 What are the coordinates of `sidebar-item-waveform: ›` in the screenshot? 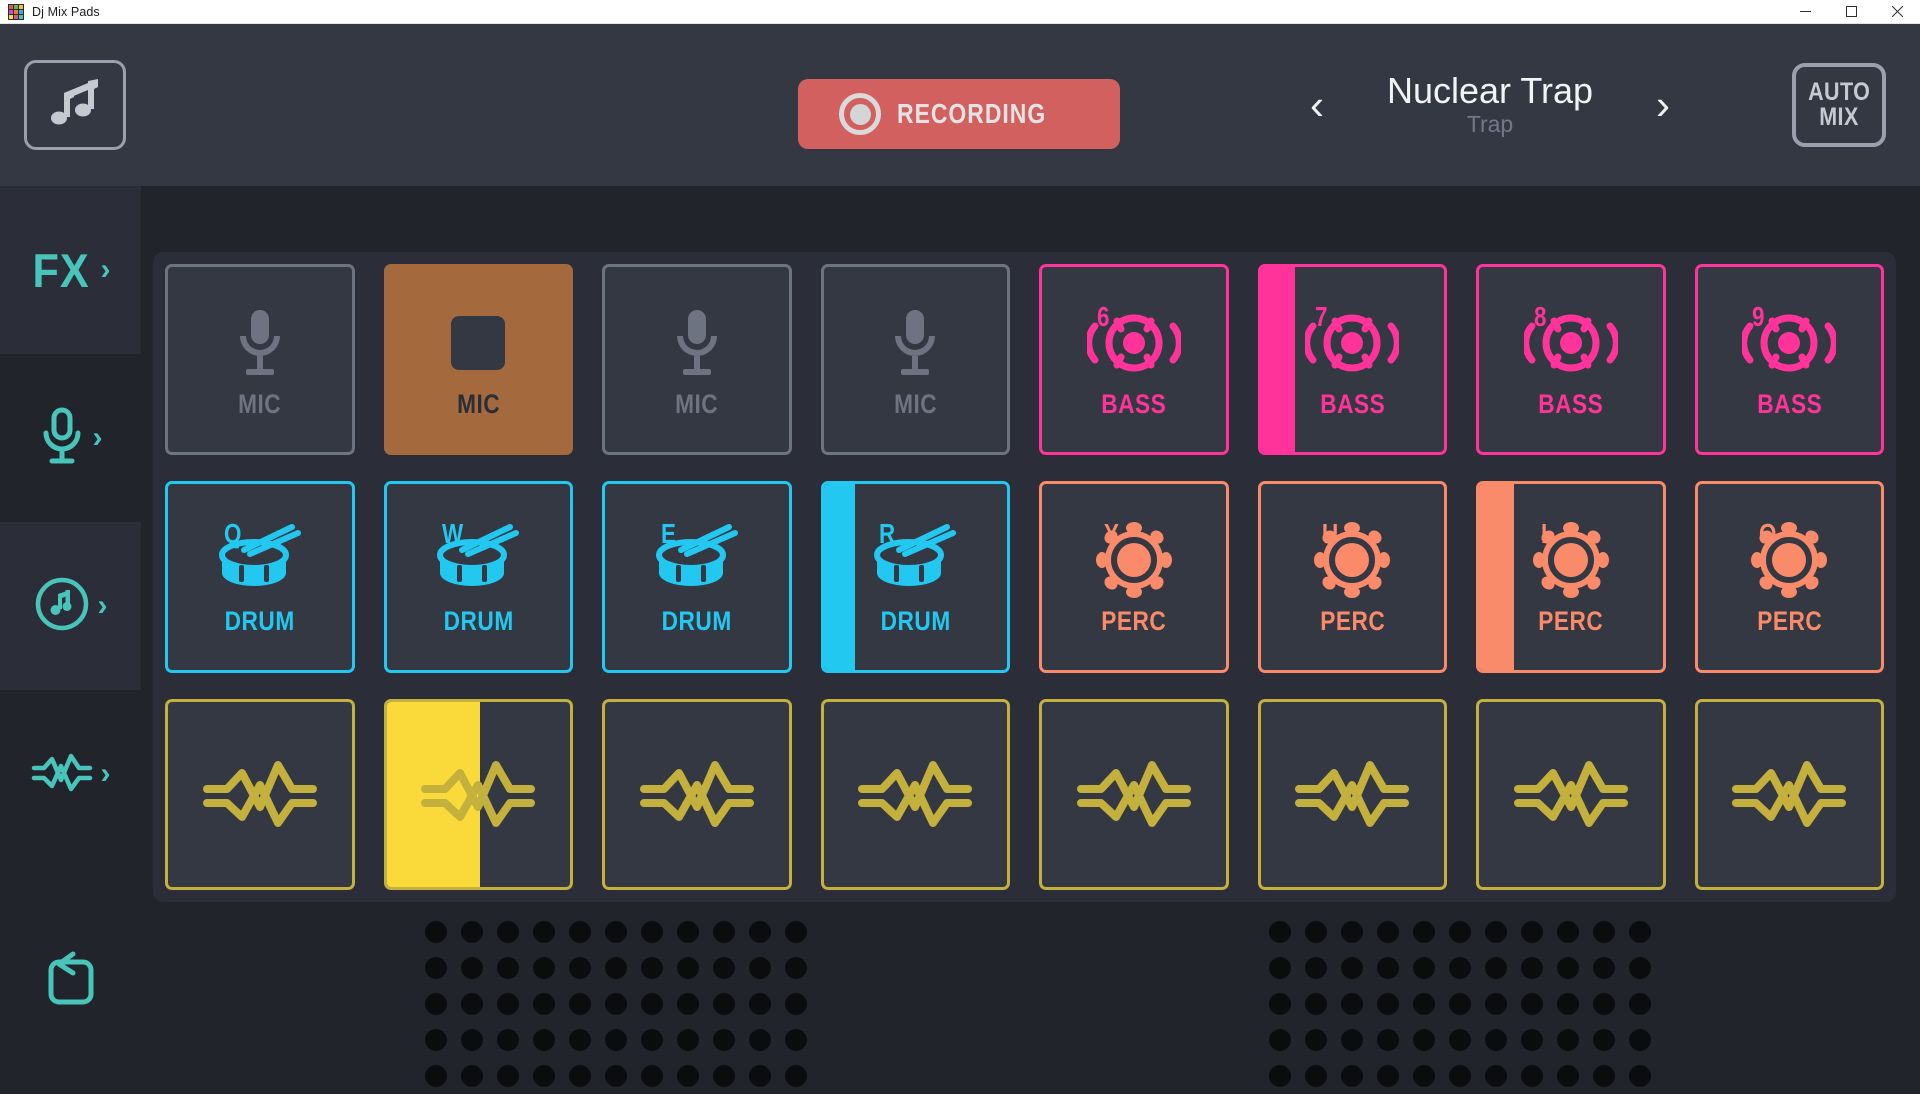 It's located at (70, 774).